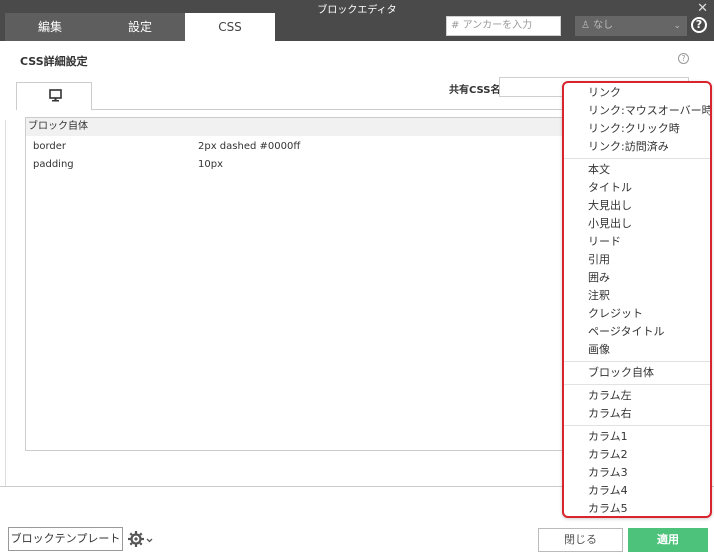 This screenshot has width=714, height=556. What do you see at coordinates (5, 303) in the screenshot?
I see `divider` at bounding box center [5, 303].